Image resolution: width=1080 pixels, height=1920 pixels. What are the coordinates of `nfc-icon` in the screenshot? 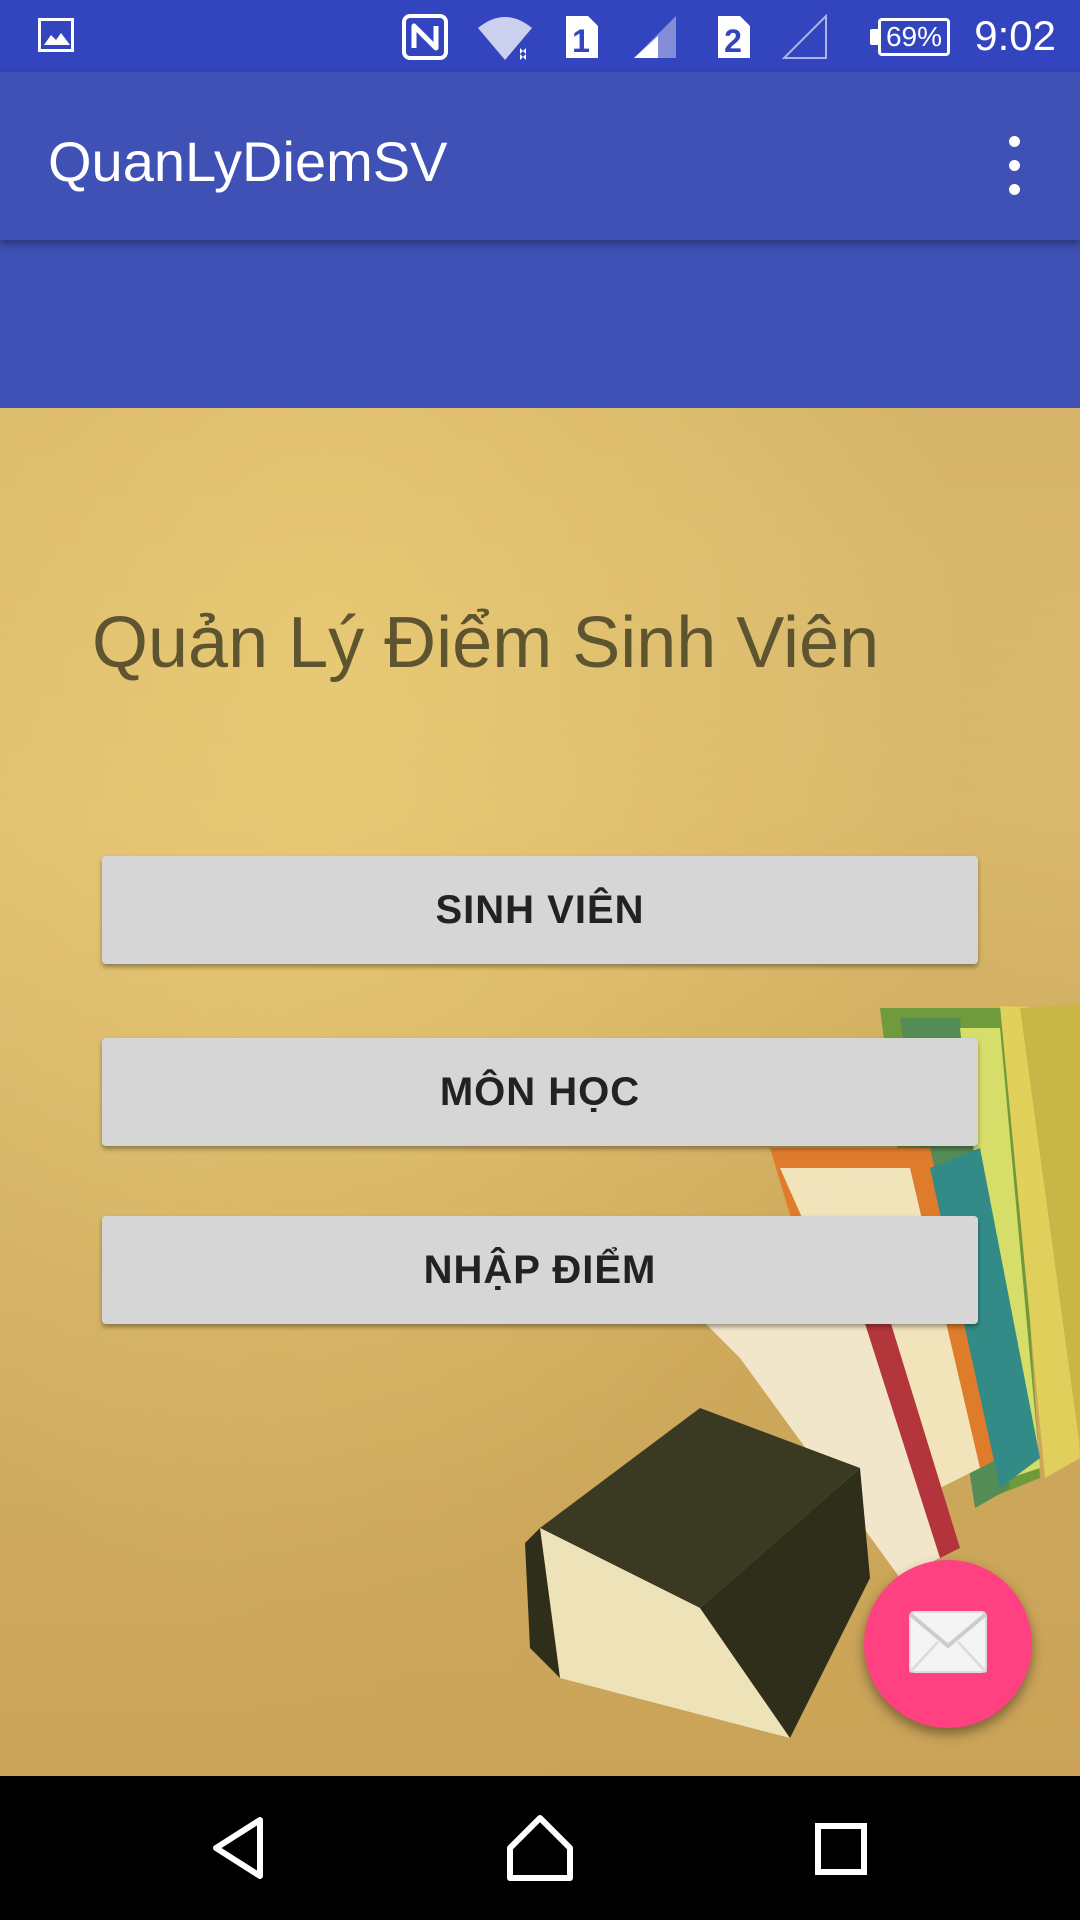 It's located at (425, 39).